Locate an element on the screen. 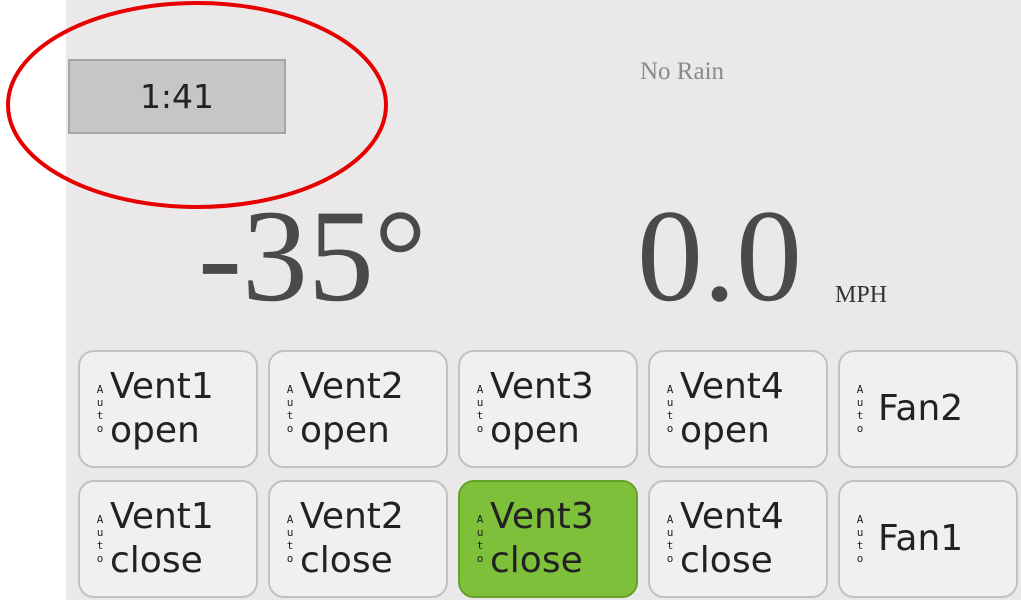 The image size is (1021, 600). button-label: Vent1 open is located at coordinates (162, 408).